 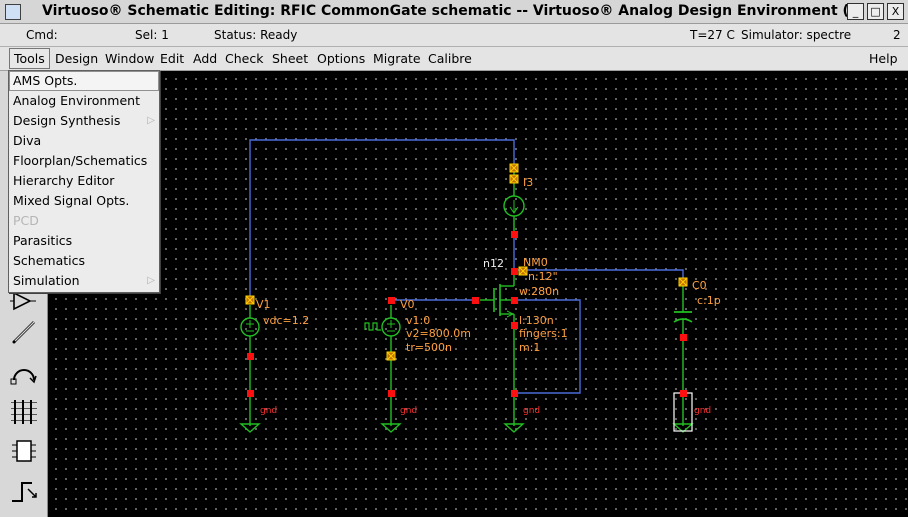 I want to click on app-icon, so click(x=13, y=12).